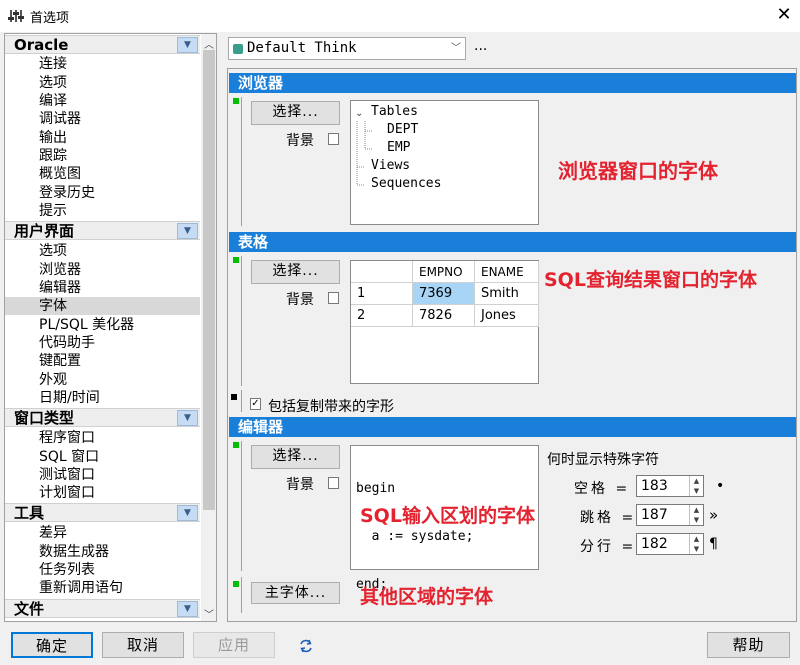  Describe the element at coordinates (118, 475) in the screenshot. I see `nav-item-test-window: 测试窗口` at that location.